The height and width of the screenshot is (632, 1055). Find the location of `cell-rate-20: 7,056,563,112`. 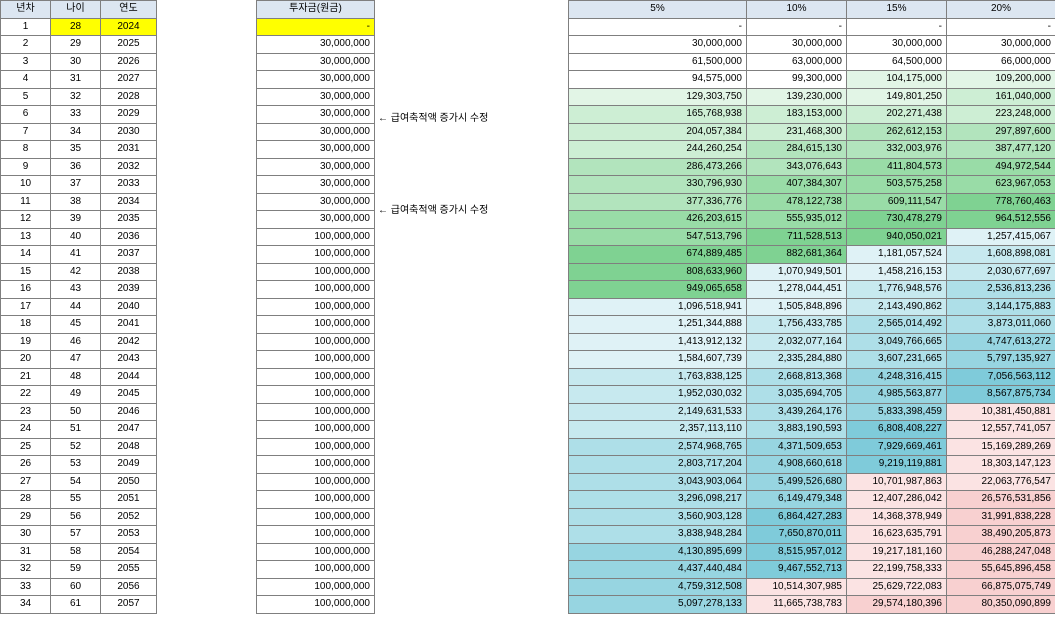

cell-rate-20: 7,056,563,112 is located at coordinates (1000, 376).